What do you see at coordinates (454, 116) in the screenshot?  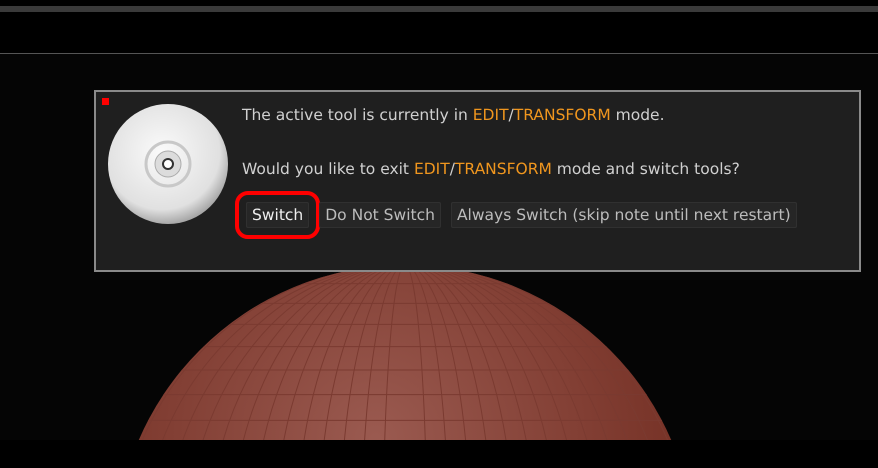 I see `message-text: The active tool is currently in EDIT/TRANSFORM mode.` at bounding box center [454, 116].